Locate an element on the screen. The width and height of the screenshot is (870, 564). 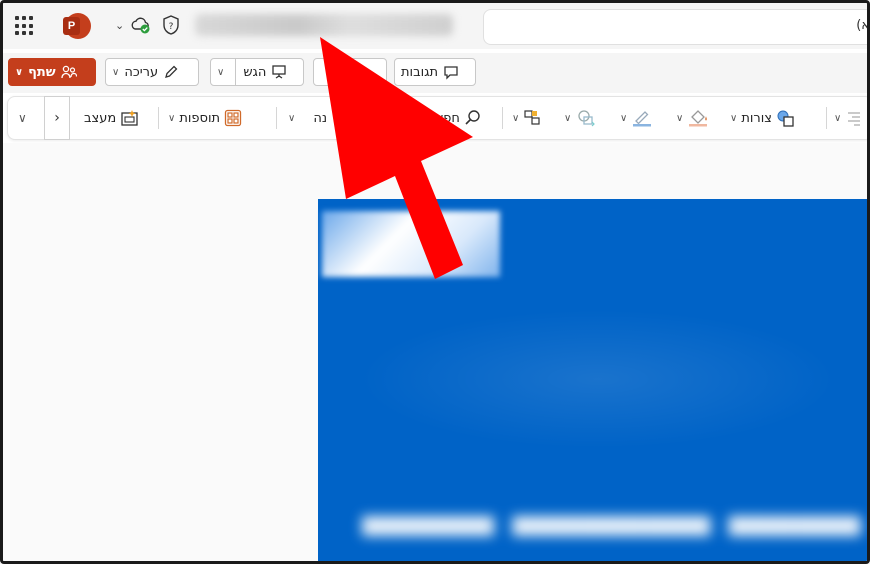
slide-faint-content is located at coordinates (598, 379).